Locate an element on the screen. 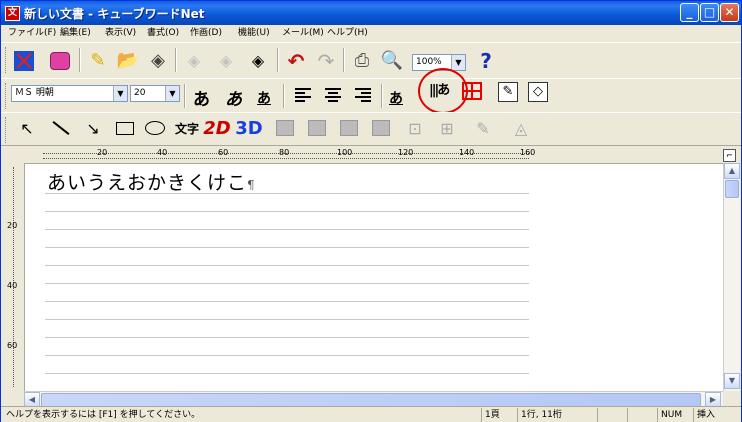 This screenshot has width=742, height=422. ruler-tick: 160 is located at coordinates (528, 152).